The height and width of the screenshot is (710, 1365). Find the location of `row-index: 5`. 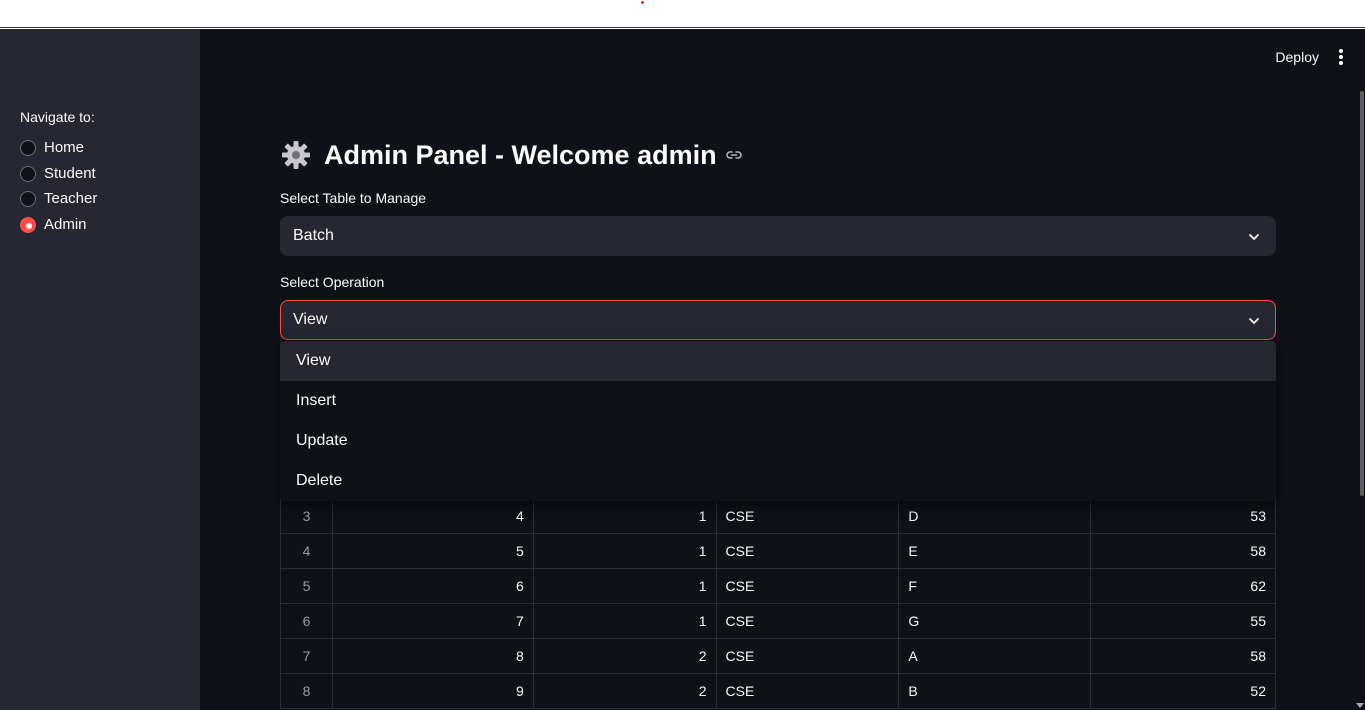

row-index: 5 is located at coordinates (306, 586).